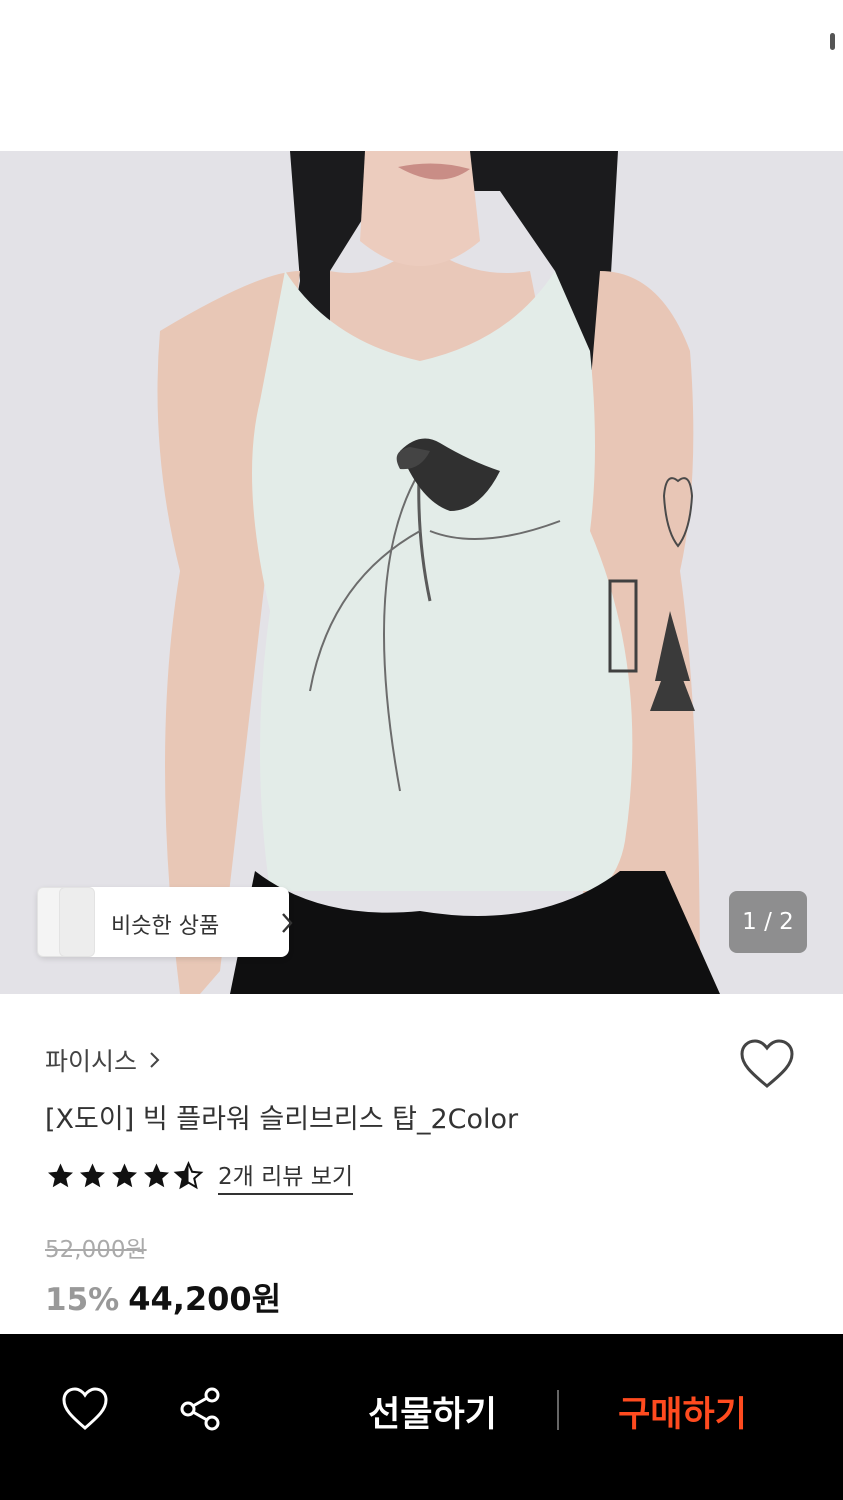  I want to click on similar-products-label: 비슷한 상품, so click(165, 926).